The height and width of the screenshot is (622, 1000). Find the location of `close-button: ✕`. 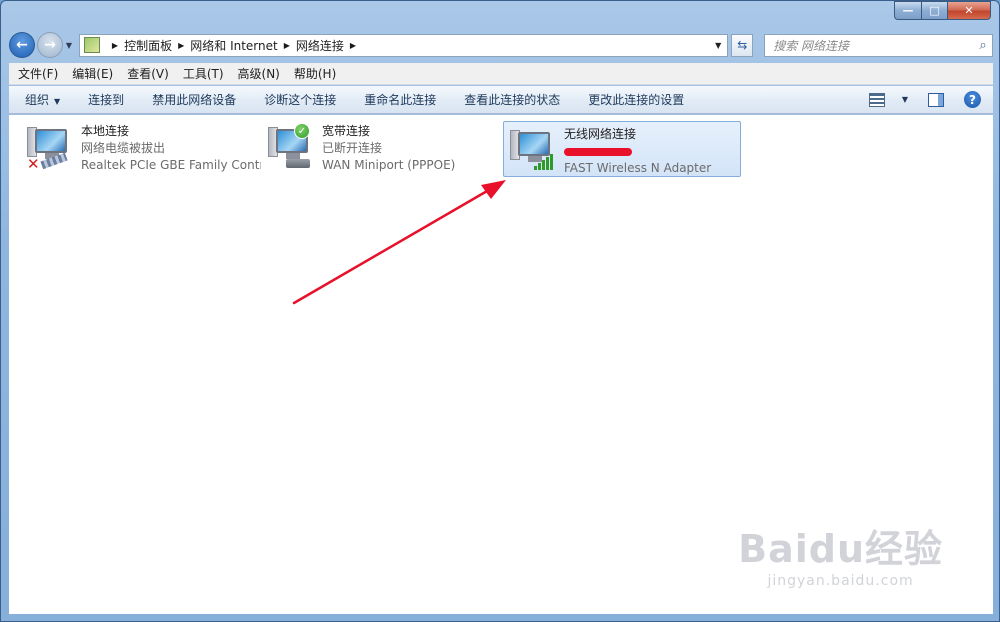

close-button: ✕ is located at coordinates (969, 10).